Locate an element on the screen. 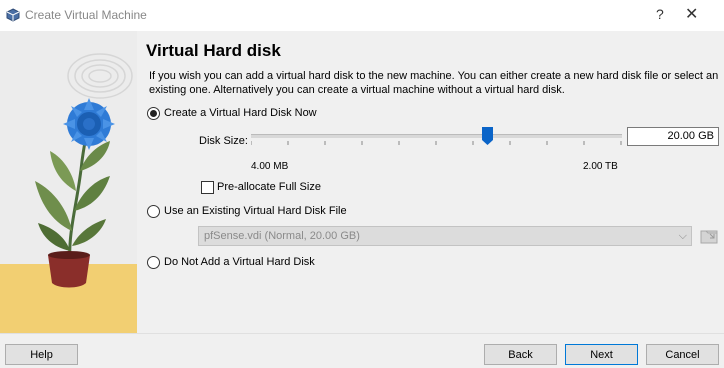 The height and width of the screenshot is (368, 724). slider-handle is located at coordinates (487, 136).